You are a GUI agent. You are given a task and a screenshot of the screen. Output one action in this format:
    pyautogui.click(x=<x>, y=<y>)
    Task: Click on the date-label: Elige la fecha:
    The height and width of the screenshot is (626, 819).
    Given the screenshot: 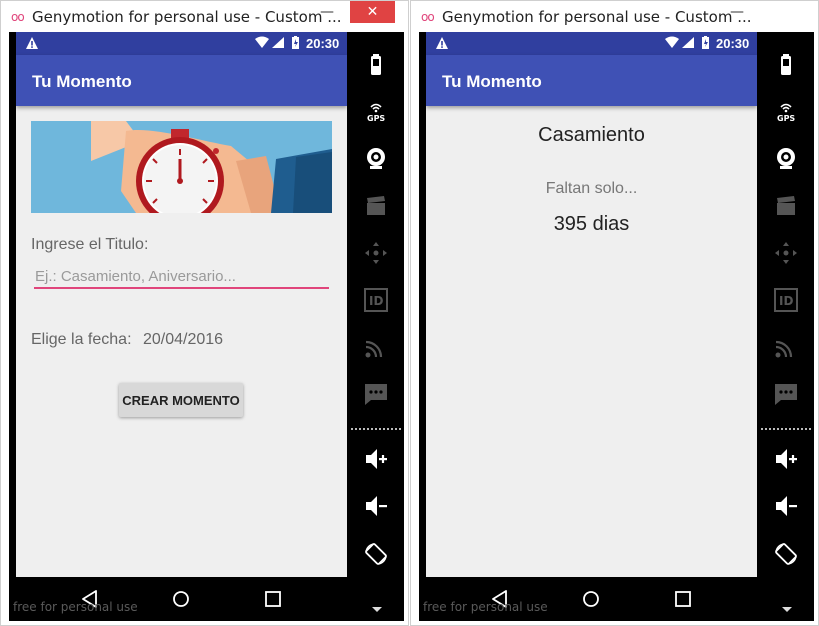 What is the action you would take?
    pyautogui.click(x=81, y=339)
    